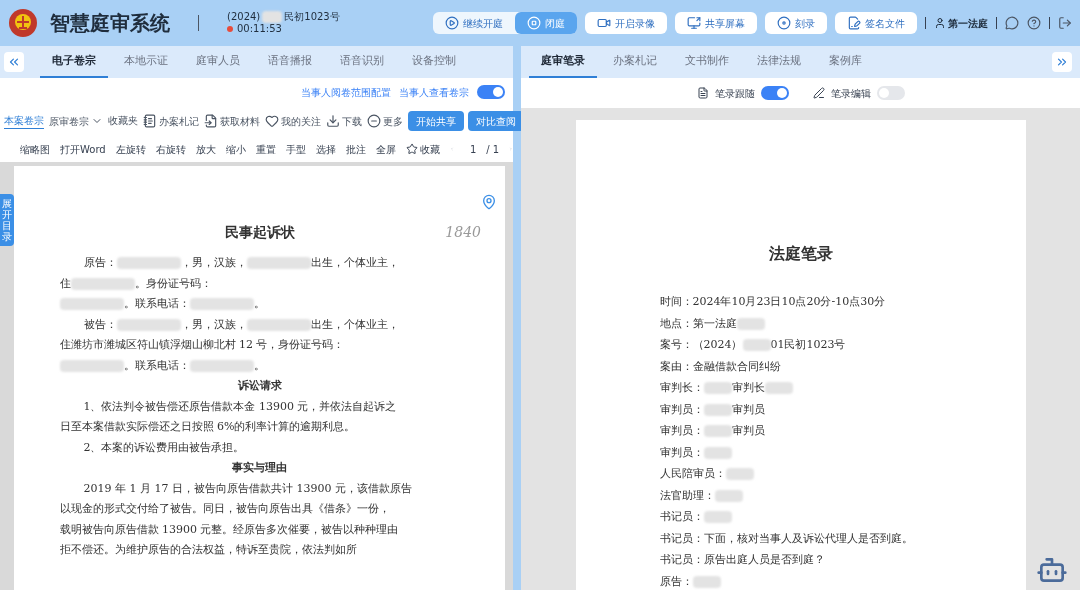  Describe the element at coordinates (845, 62) in the screenshot. I see `tab: 案例库` at that location.